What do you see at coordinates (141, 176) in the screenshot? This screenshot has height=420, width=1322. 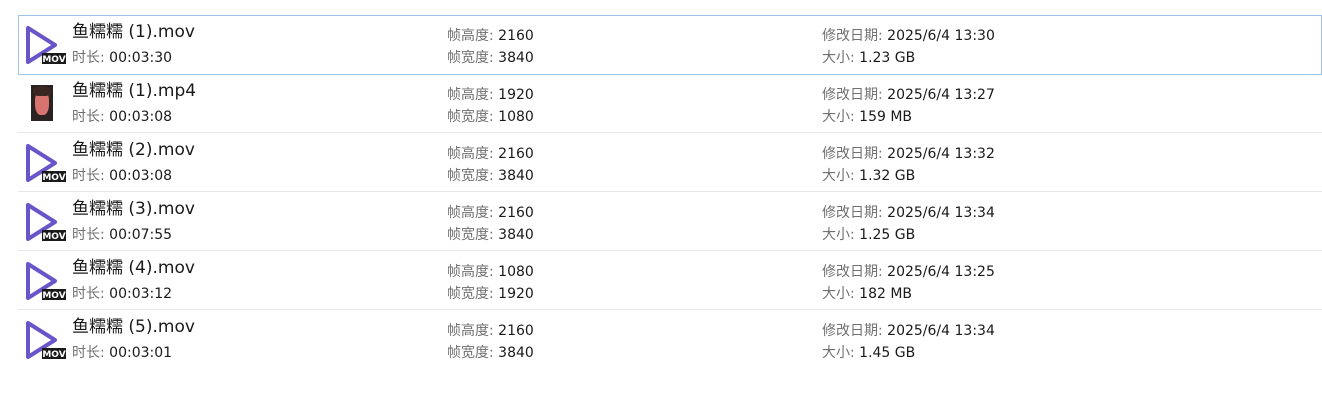 I see `duration-value: 00:03:08` at bounding box center [141, 176].